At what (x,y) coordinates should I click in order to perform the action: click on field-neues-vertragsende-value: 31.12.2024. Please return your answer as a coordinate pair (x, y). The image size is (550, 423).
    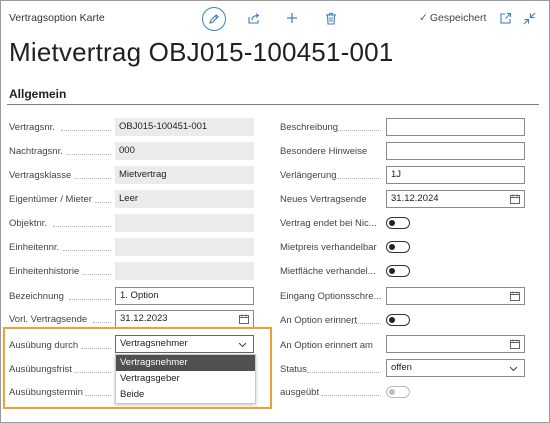
    Looking at the image, I should click on (415, 198).